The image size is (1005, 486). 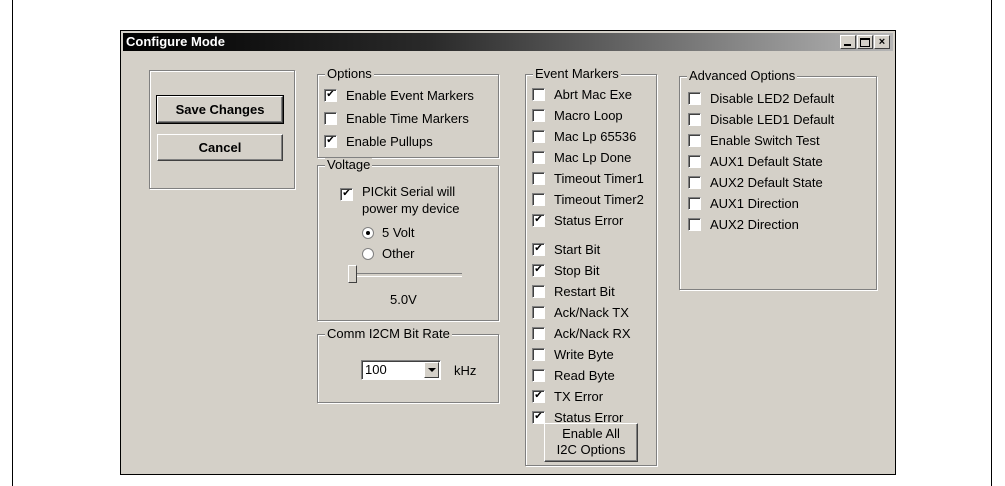 I want to click on event-marker-checkbox: Write Byte, so click(x=573, y=354).